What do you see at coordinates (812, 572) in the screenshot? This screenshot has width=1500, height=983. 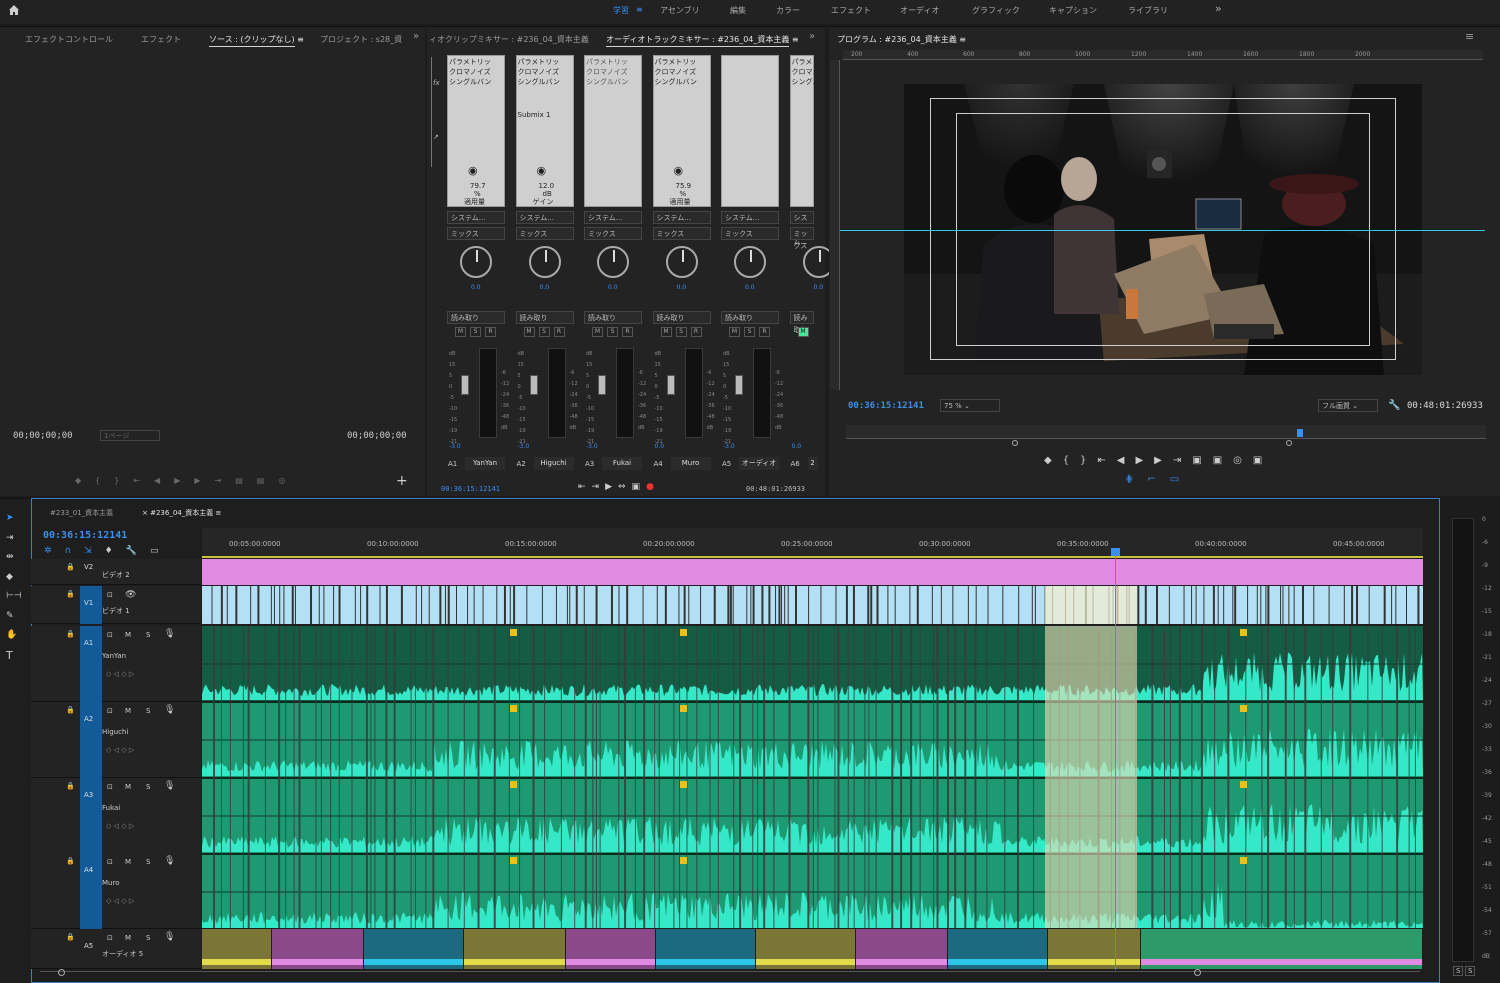 I see `v2-clip` at bounding box center [812, 572].